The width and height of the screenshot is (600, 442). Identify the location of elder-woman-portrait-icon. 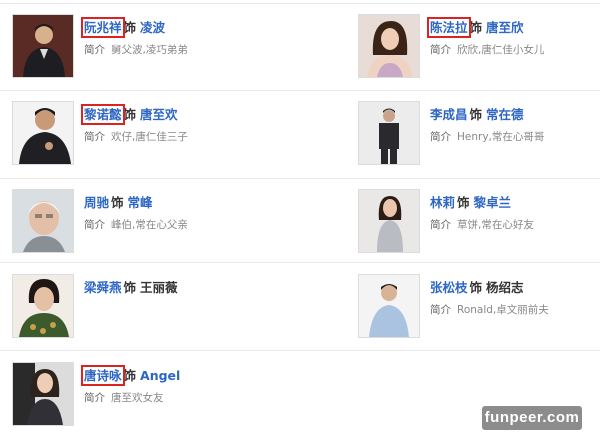
(43, 306).